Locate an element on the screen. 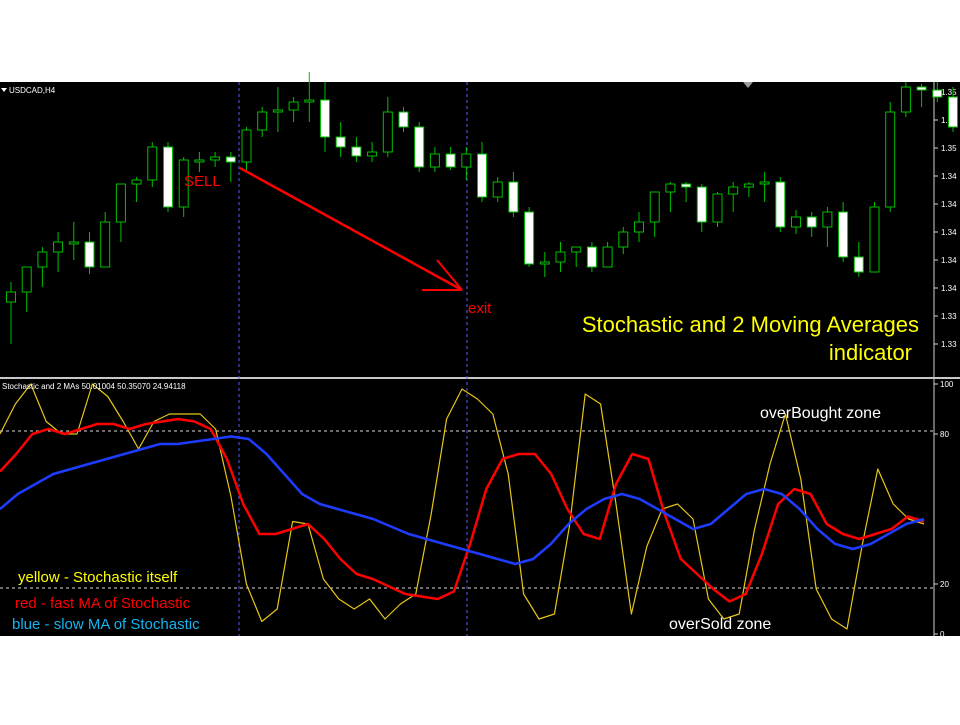 This screenshot has height=725, width=960. level-tick-label: 80 is located at coordinates (944, 434).